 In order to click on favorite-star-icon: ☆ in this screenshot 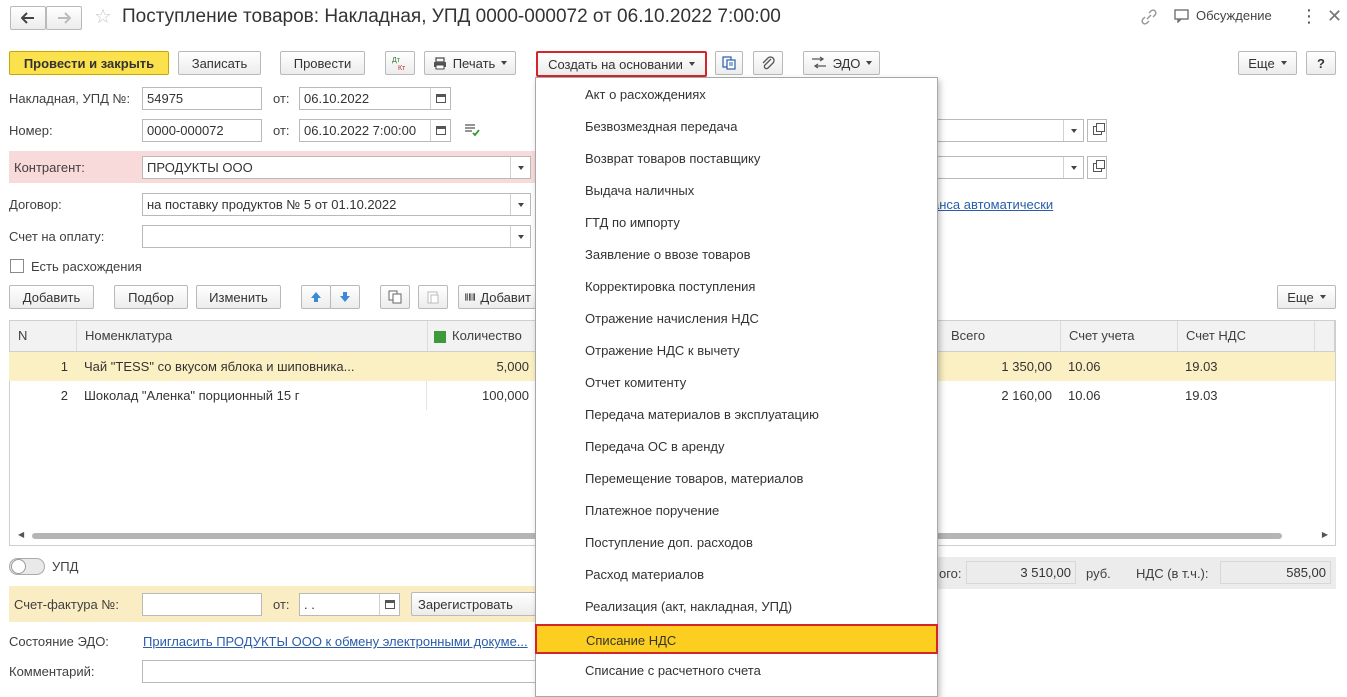, I will do `click(103, 17)`.